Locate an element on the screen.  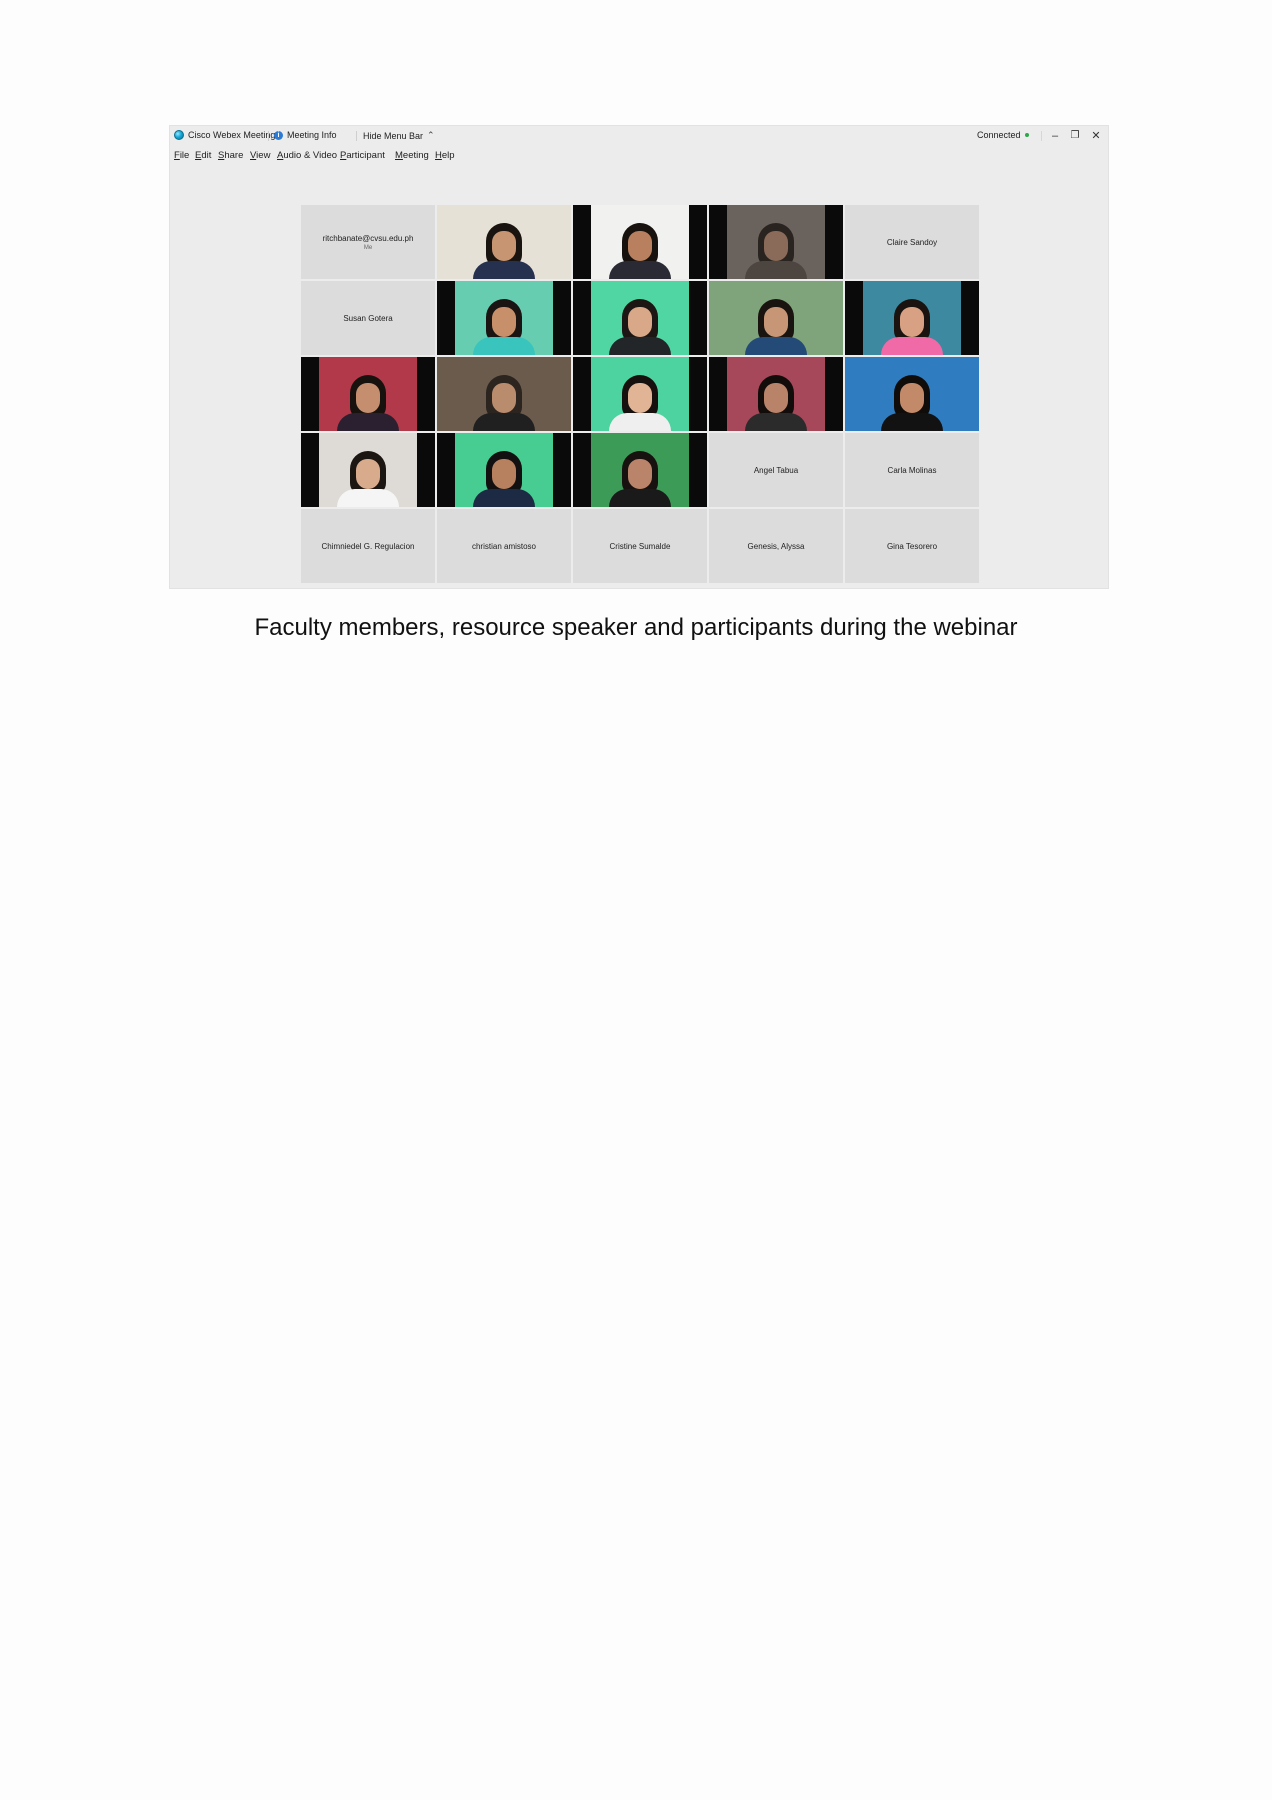
app-title: Cisco Webex Meetings is located at coordinates (227, 135).